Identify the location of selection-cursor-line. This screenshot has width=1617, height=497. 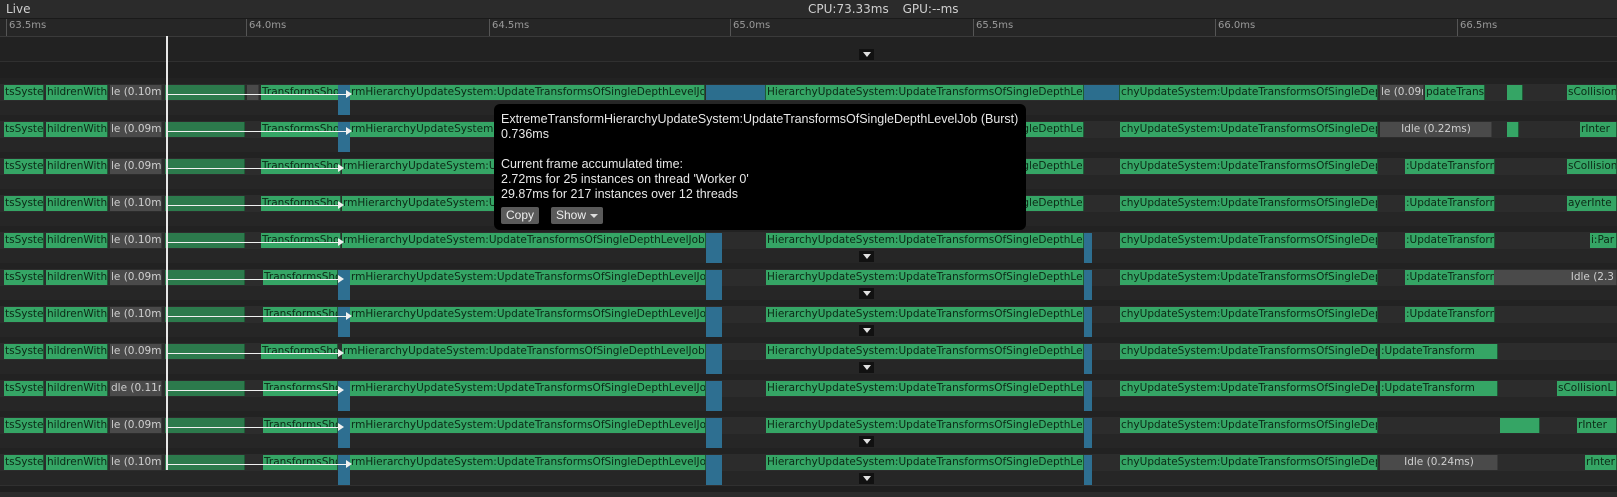
(167, 253).